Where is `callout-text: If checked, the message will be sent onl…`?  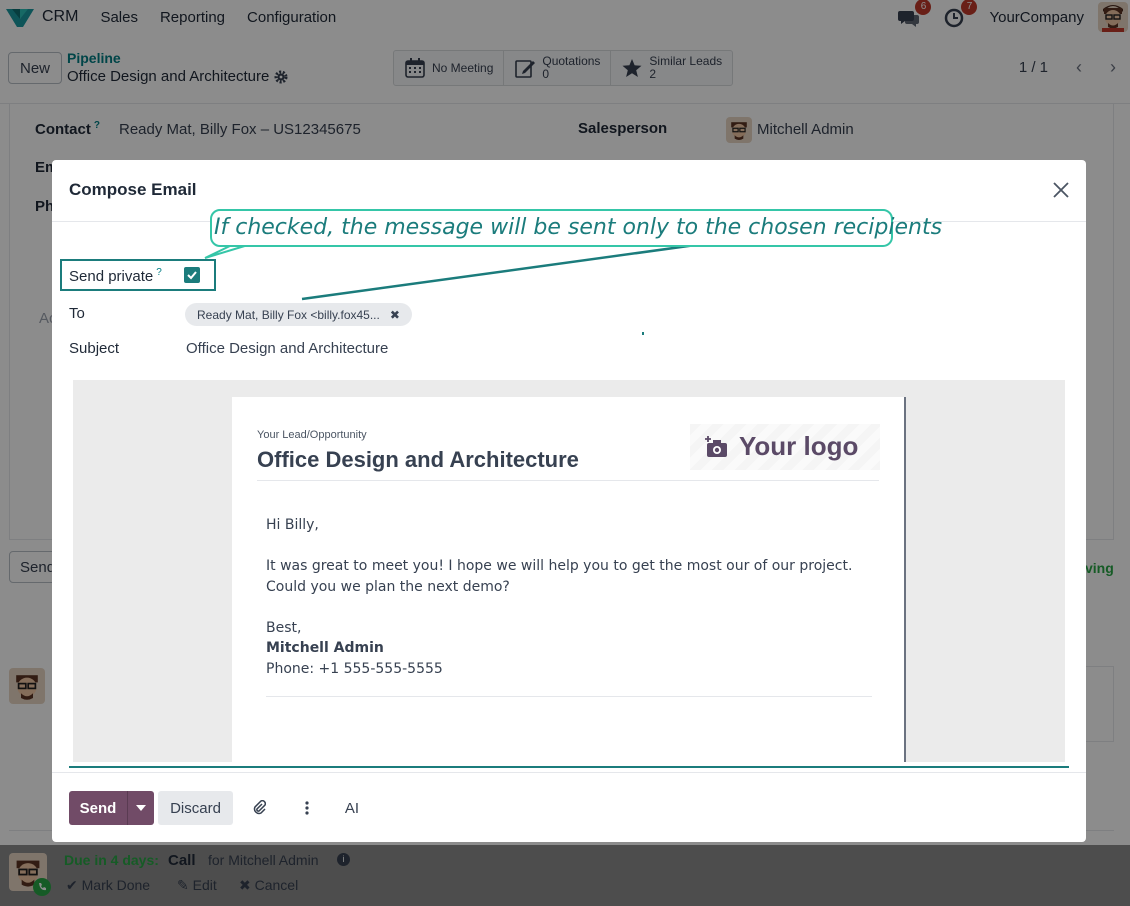
callout-text: If checked, the message will be sent onl… is located at coordinates (578, 227).